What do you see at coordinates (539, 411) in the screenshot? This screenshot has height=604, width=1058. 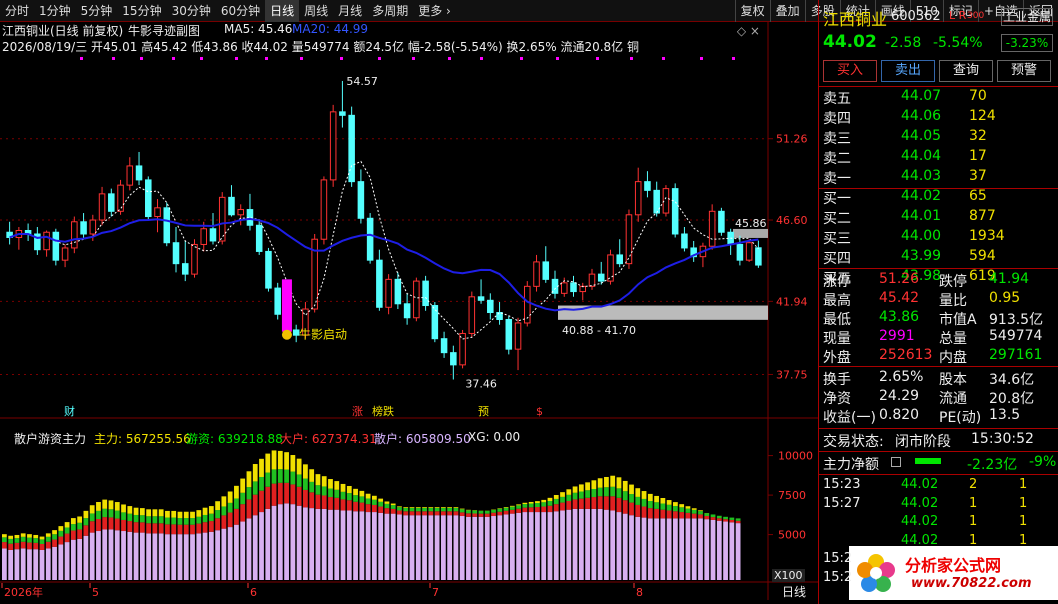 I see `event-mark-4: $` at bounding box center [539, 411].